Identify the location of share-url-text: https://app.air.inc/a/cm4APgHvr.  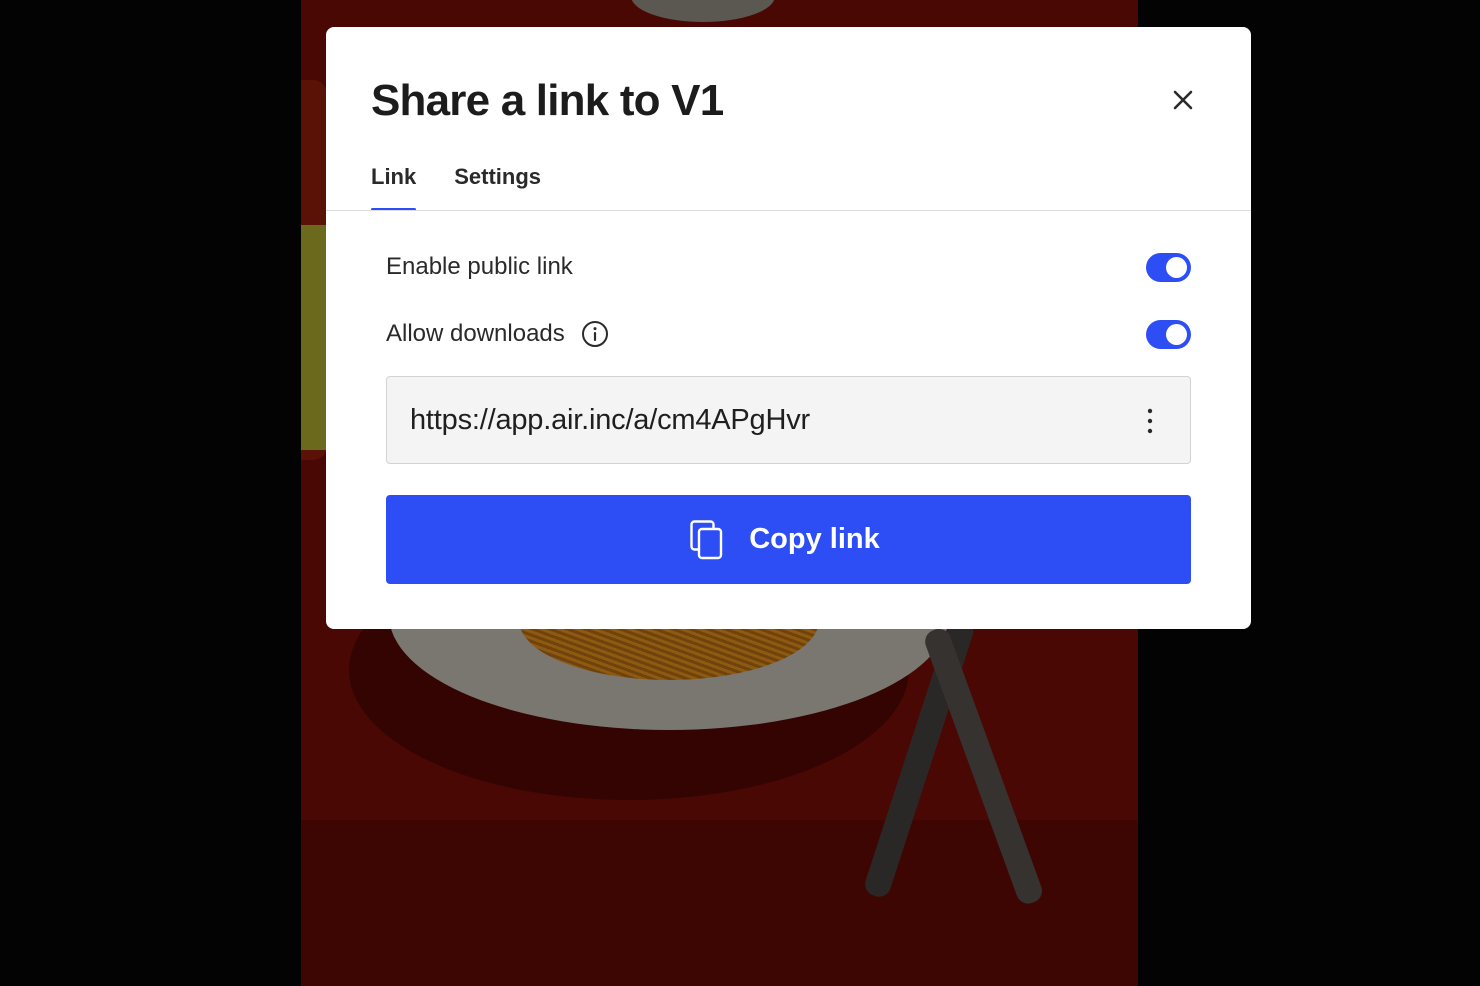
(610, 420).